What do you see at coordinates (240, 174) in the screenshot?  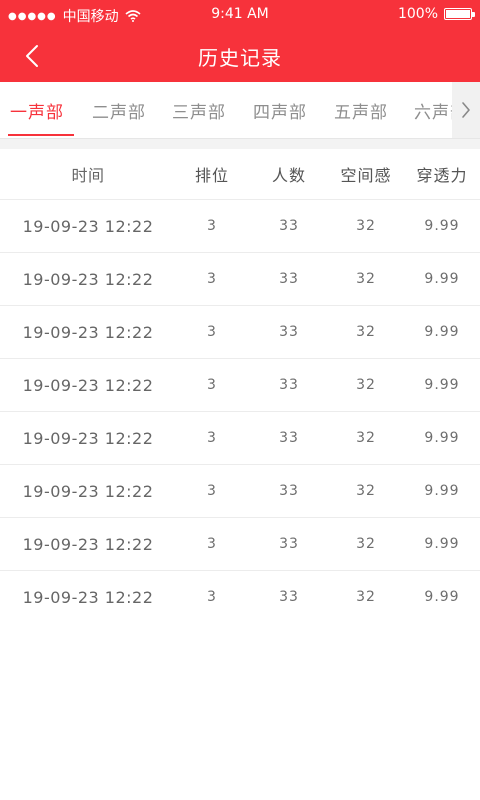 I see `table-header-row: 时间 排位 人数 空间感 穿透力` at bounding box center [240, 174].